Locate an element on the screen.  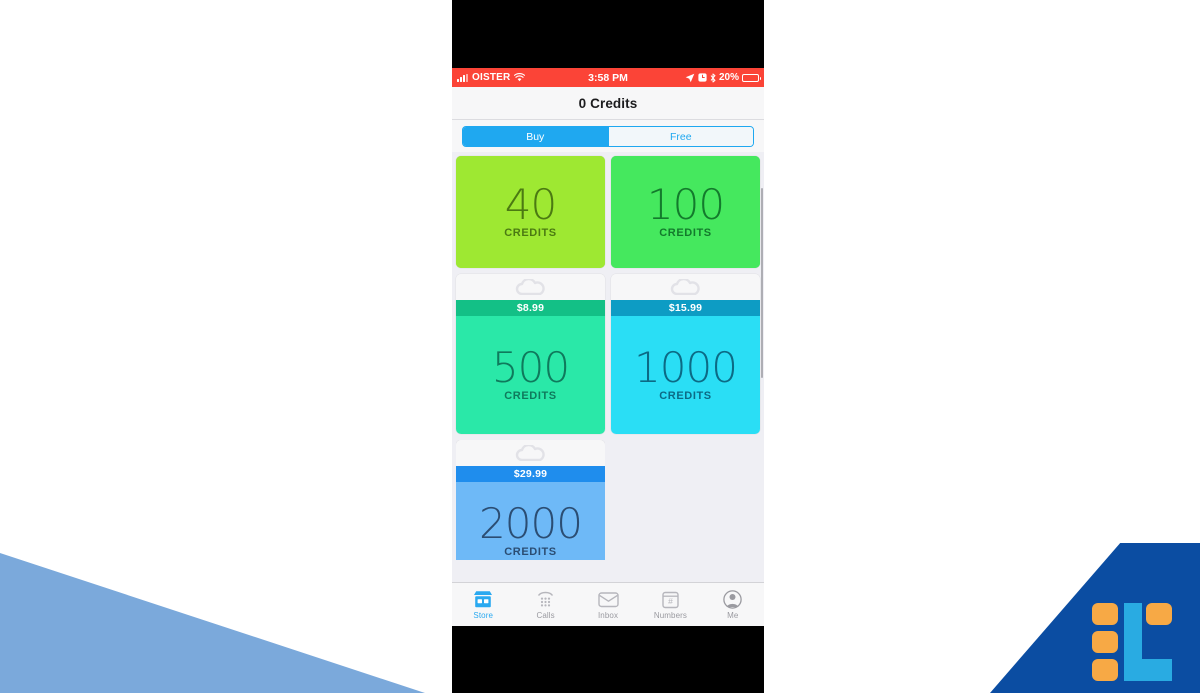
package-cell-2000: $29.99 2000 CREDITS is located at coordinates (530, 500).